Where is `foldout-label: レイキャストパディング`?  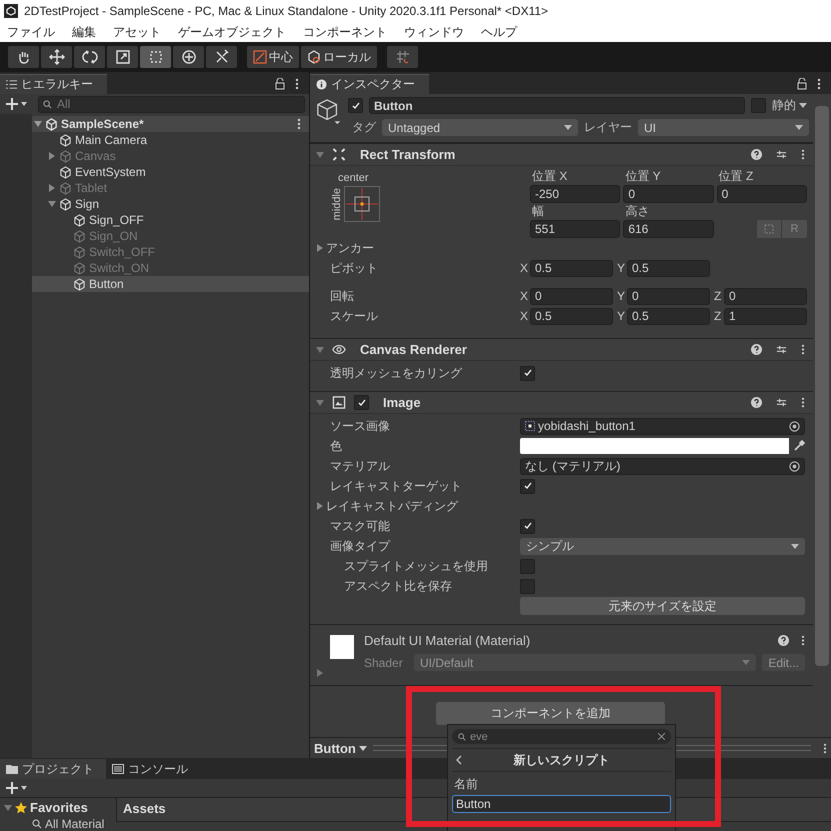 foldout-label: レイキャストパディング is located at coordinates (392, 506).